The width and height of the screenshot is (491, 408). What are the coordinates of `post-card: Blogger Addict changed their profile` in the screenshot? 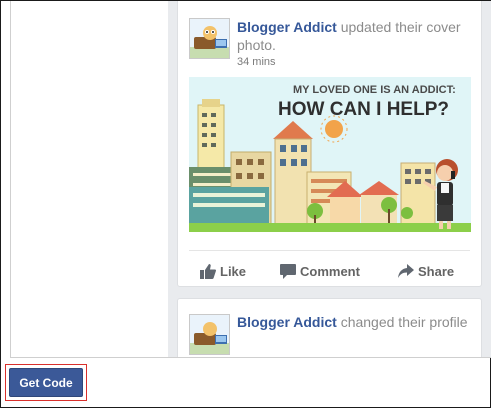 It's located at (329, 327).